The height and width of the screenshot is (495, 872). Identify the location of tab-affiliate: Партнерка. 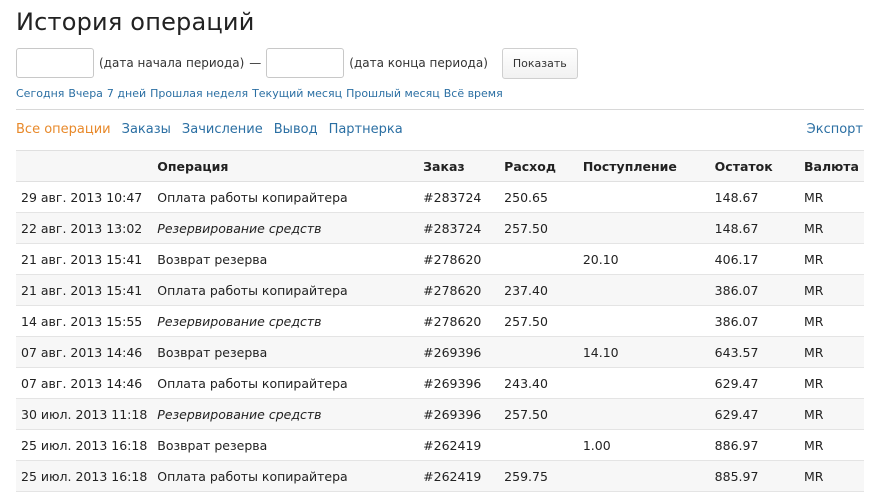
(366, 129).